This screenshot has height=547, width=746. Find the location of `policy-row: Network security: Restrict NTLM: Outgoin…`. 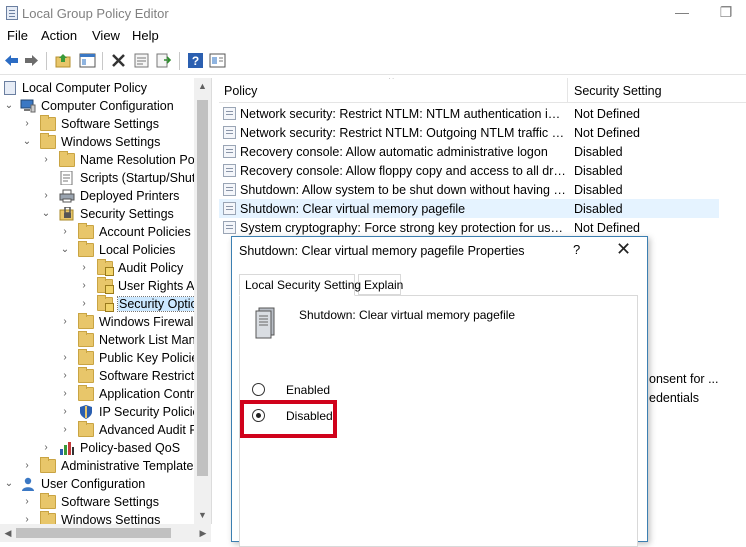

policy-row: Network security: Restrict NTLM: Outgoin… is located at coordinates (482, 132).